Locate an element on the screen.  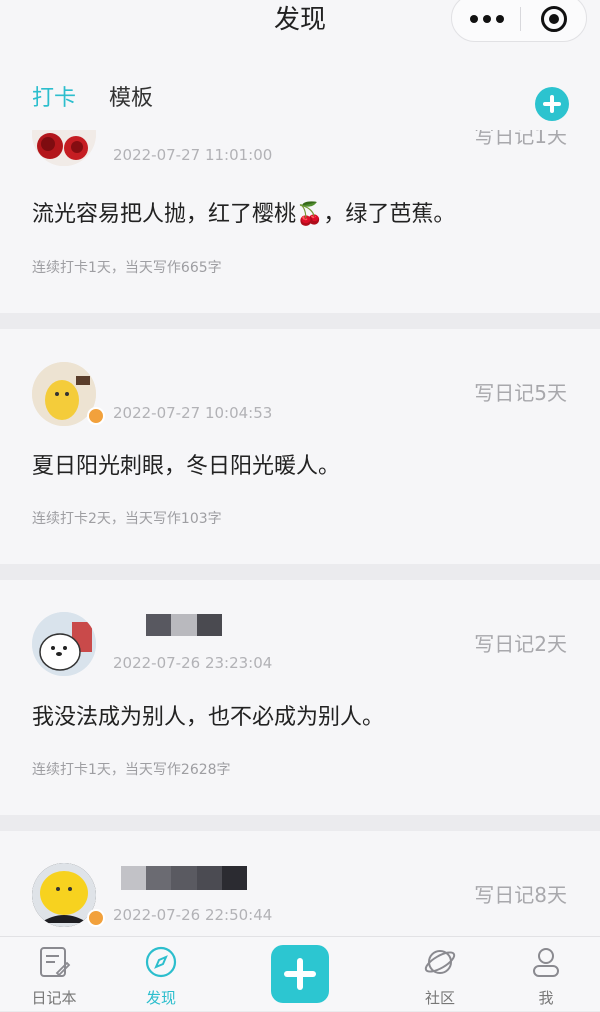
nav-community: 社区 is located at coordinates (440, 974).